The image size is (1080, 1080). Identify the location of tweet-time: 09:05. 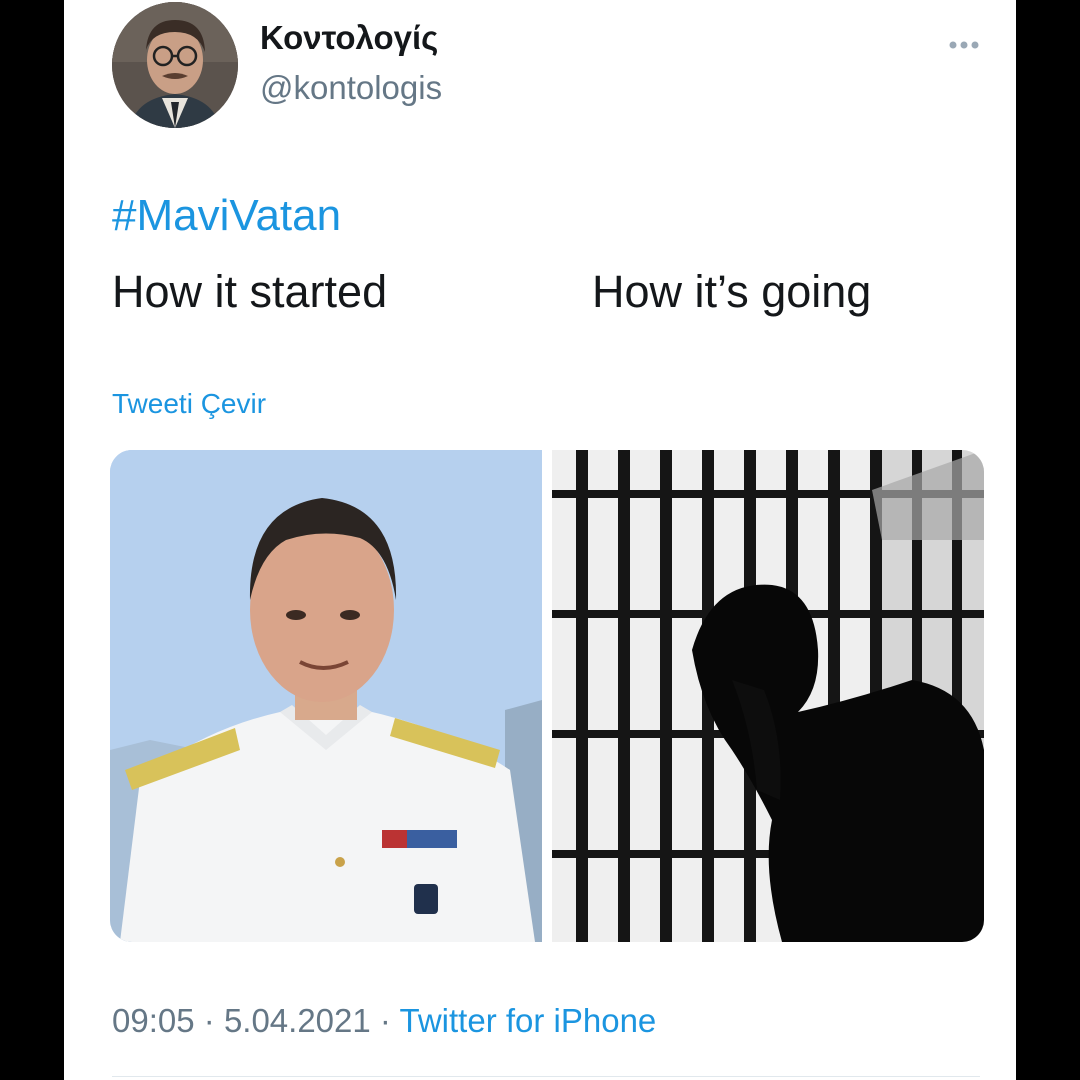
(153, 1020).